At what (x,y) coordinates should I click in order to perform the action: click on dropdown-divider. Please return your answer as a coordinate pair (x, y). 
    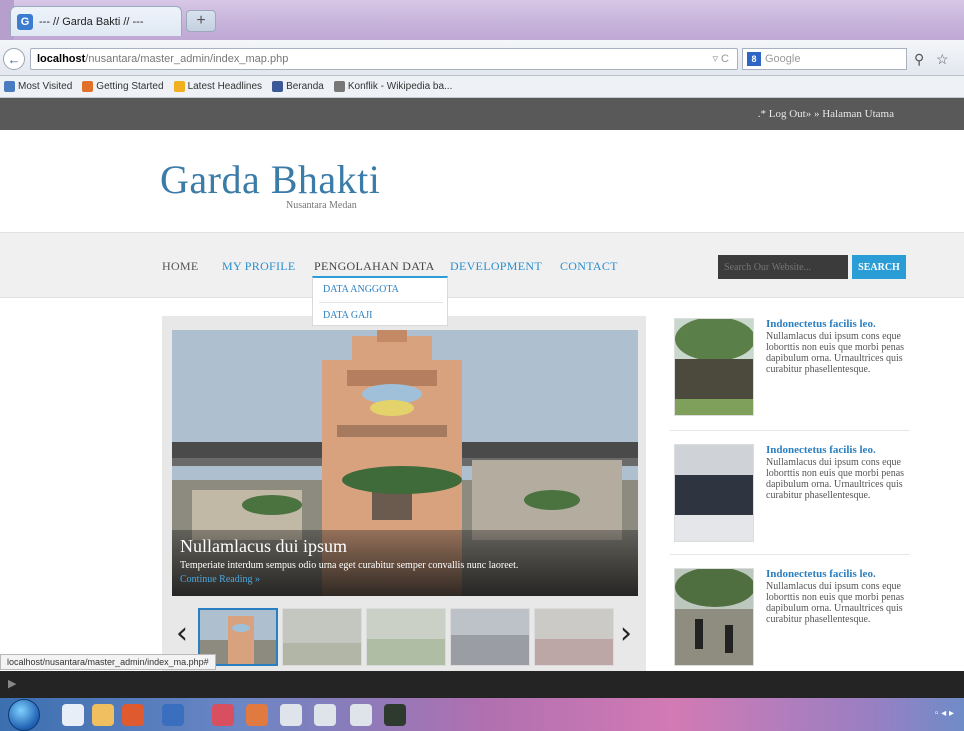
    Looking at the image, I should click on (381, 302).